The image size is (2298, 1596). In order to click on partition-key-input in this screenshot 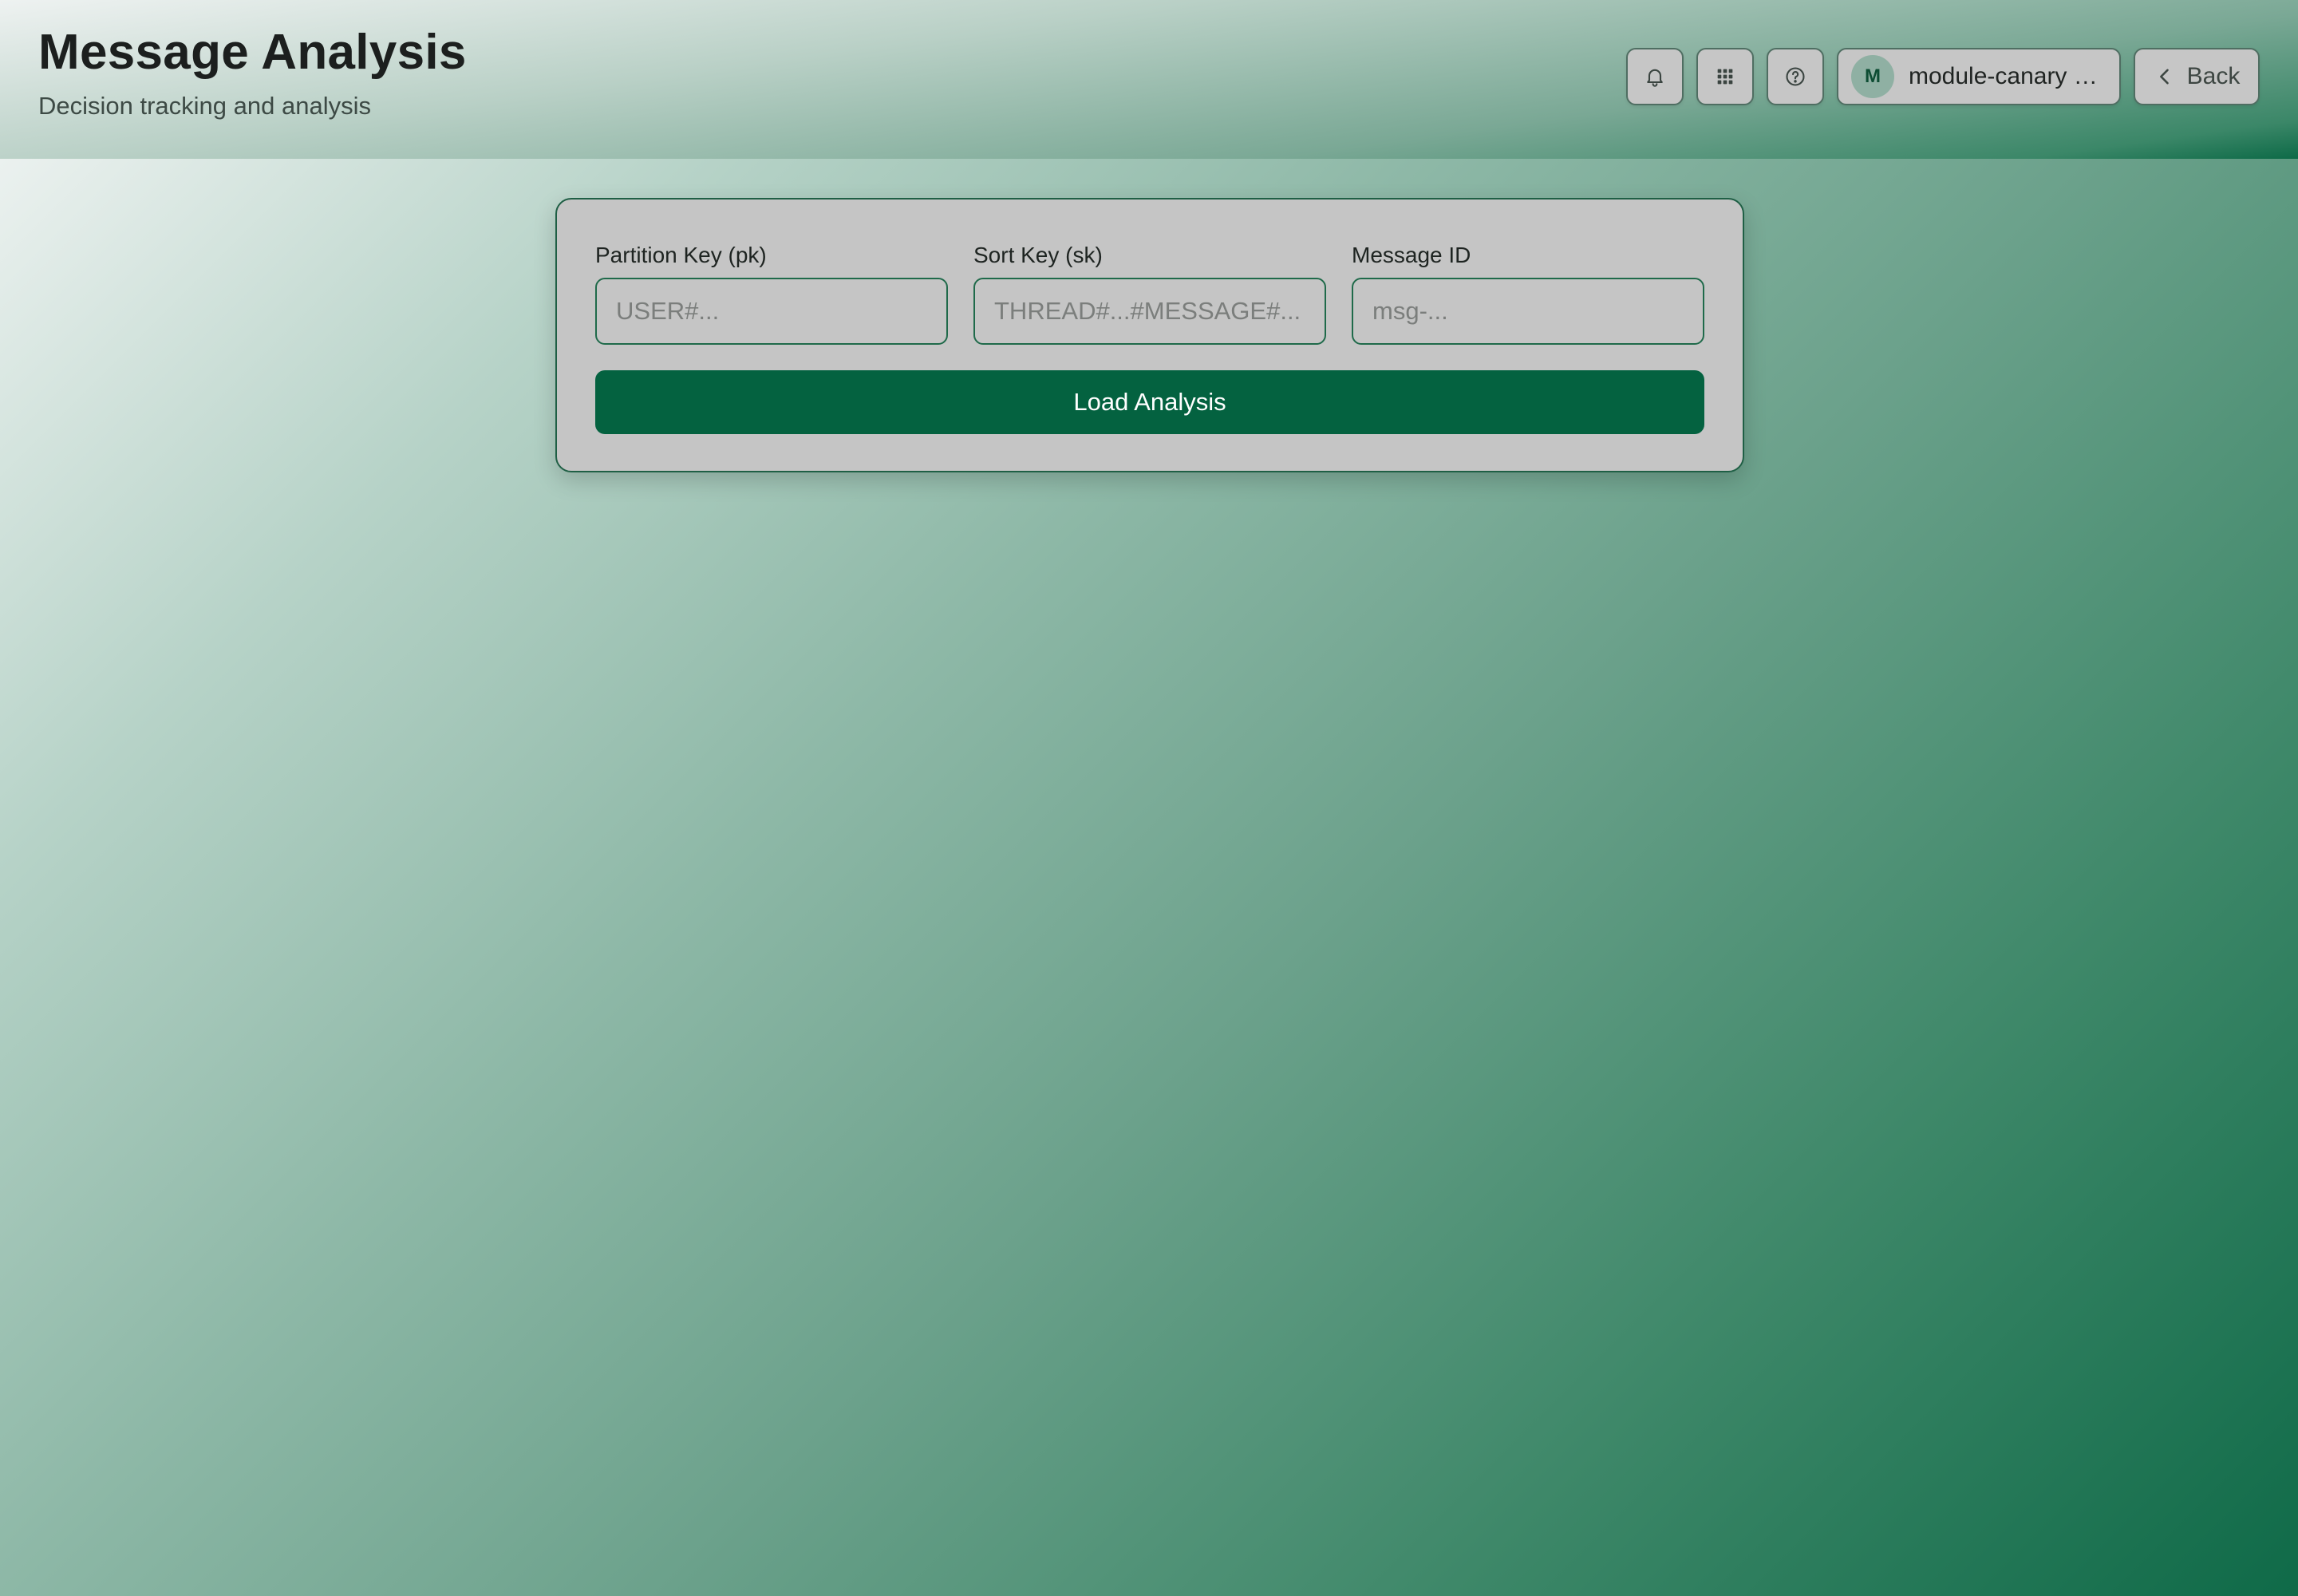, I will do `click(772, 311)`.